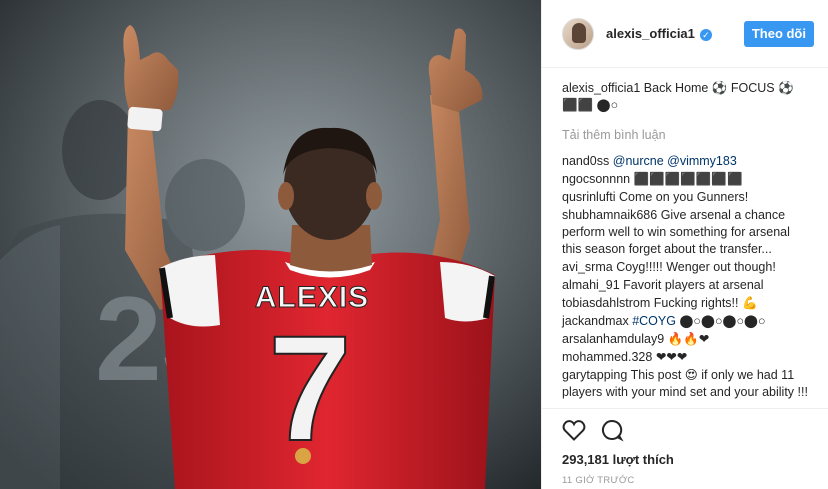 This screenshot has height=489, width=828. Describe the element at coordinates (696, 267) in the screenshot. I see `comment-text: Coyg!!!!! Wenger out though!` at that location.